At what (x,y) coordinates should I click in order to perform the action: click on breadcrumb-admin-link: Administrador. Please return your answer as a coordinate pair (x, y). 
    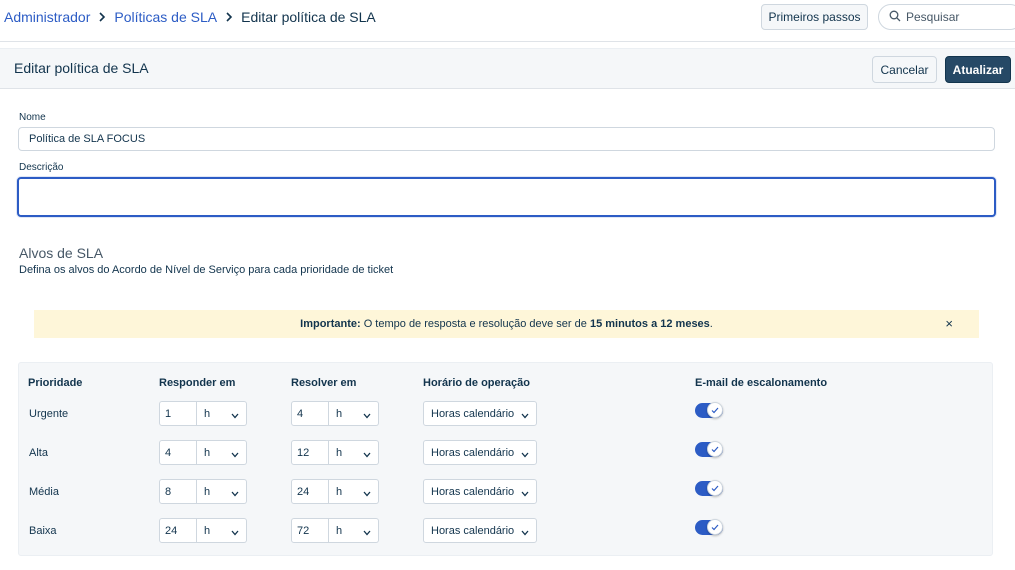
    Looking at the image, I should click on (47, 17).